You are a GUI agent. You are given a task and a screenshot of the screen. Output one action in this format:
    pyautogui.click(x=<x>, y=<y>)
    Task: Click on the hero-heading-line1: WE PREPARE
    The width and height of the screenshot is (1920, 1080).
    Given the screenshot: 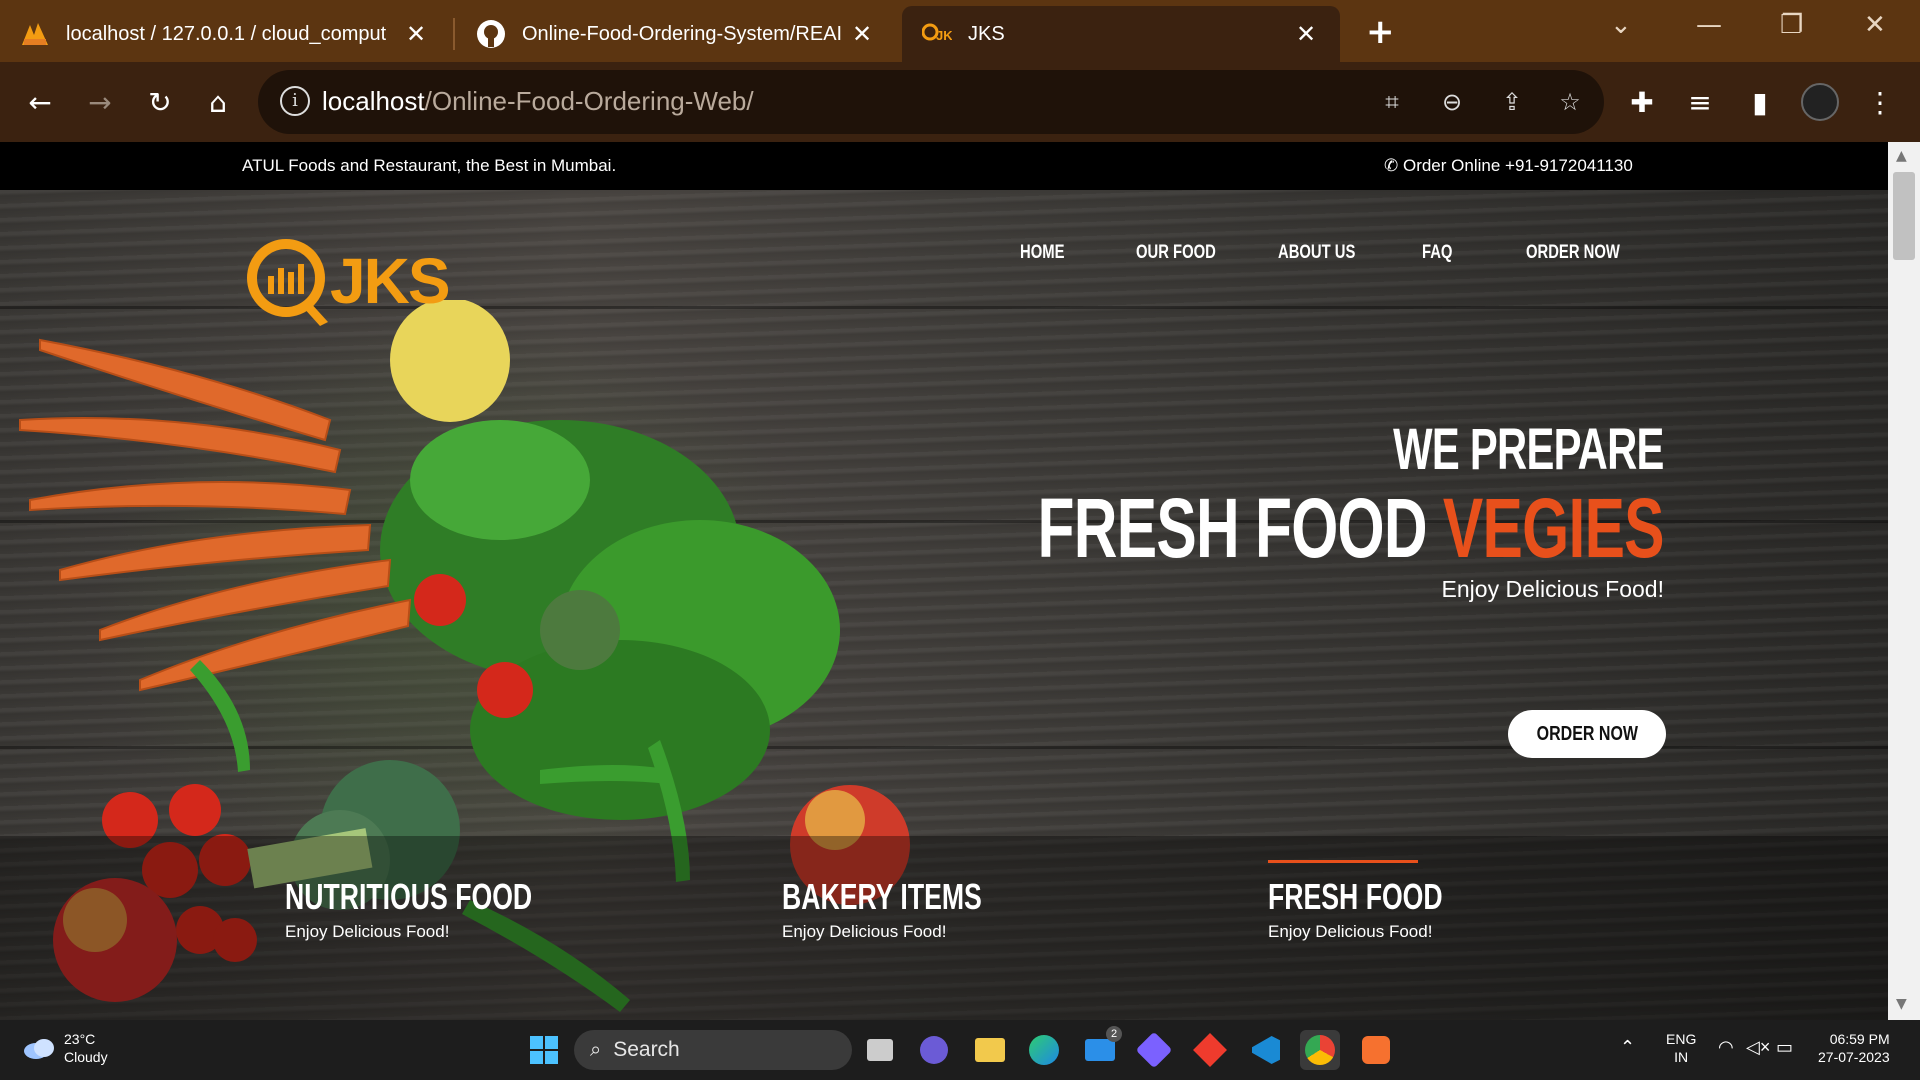 What is the action you would take?
    pyautogui.click(x=1529, y=449)
    